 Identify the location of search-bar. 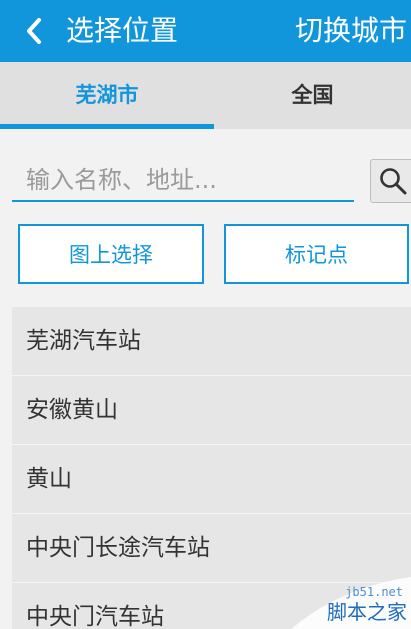
(205, 170).